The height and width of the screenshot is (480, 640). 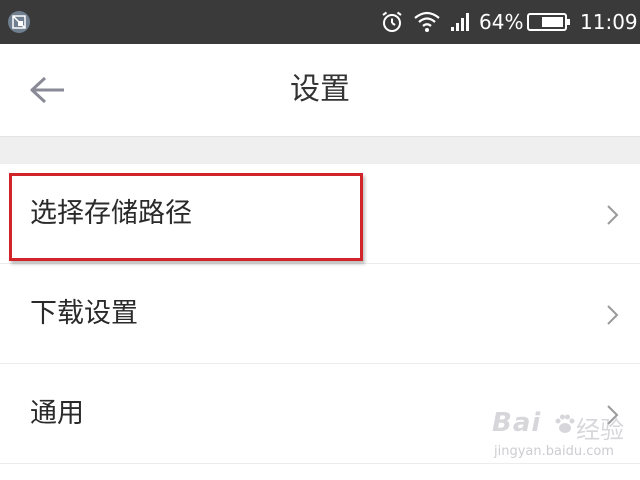 I want to click on section-divider, so click(x=320, y=150).